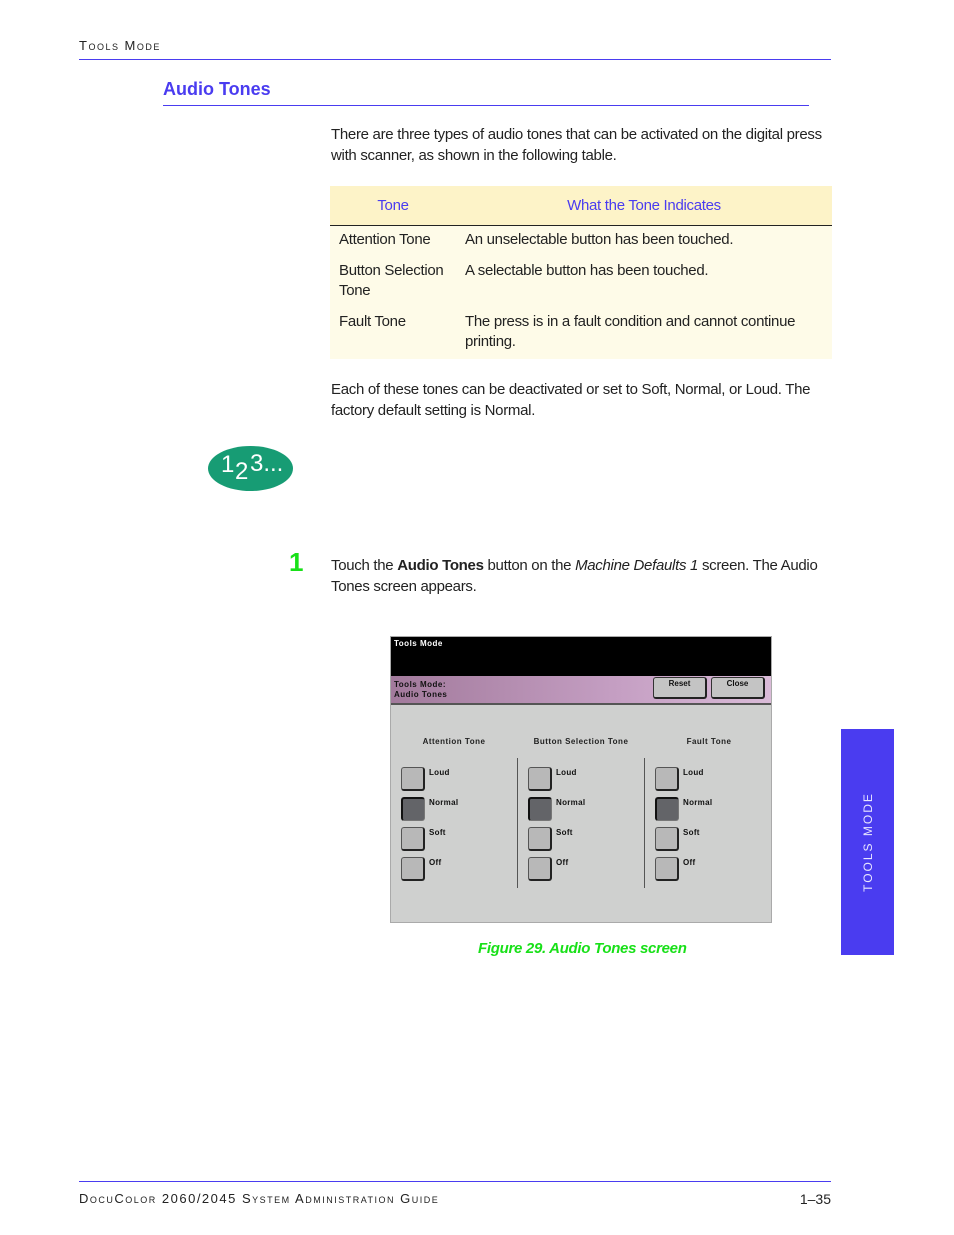 The width and height of the screenshot is (954, 1235). Describe the element at coordinates (418, 643) in the screenshot. I see `screen-title: Tools Mode` at that location.